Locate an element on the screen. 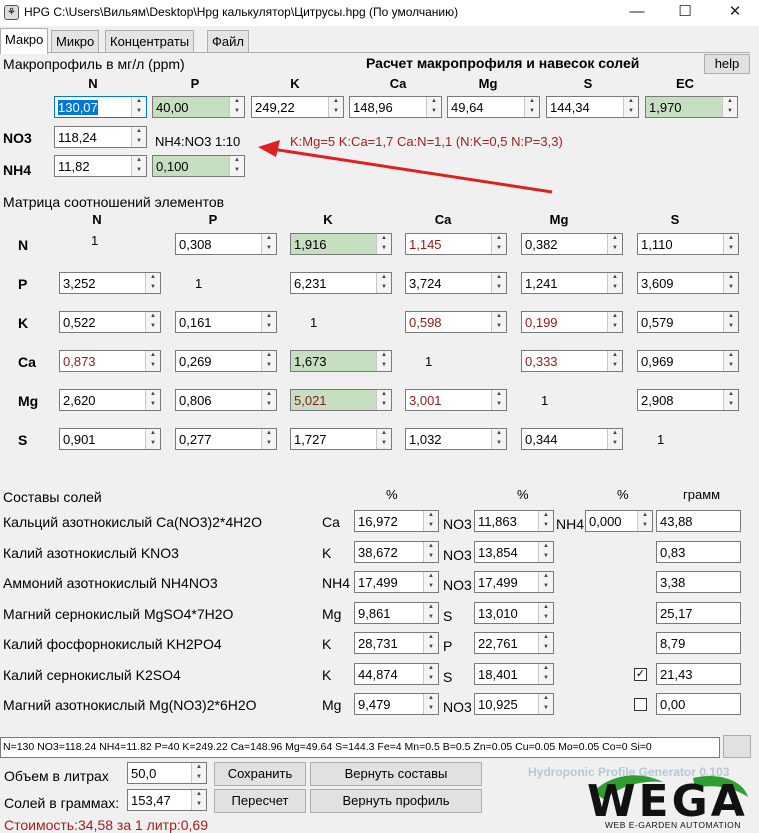  macro-ec-value: 1,970 is located at coordinates (665, 107).